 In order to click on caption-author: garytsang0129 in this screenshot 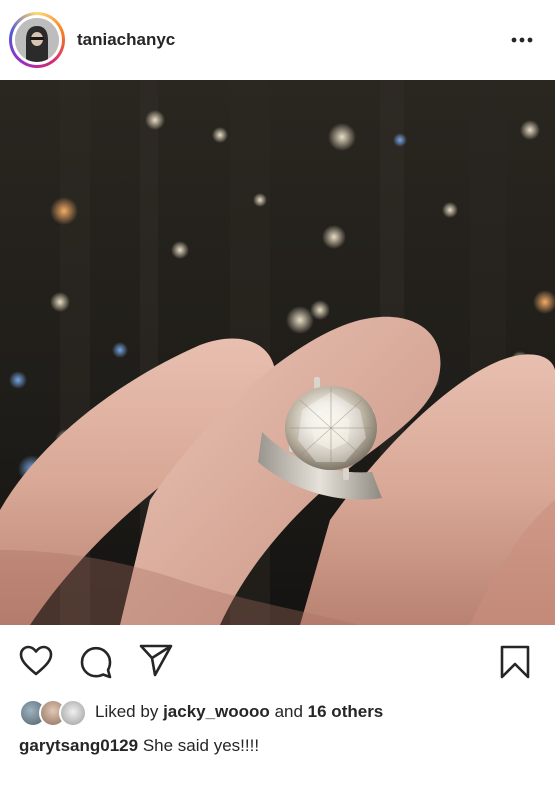, I will do `click(78, 745)`.